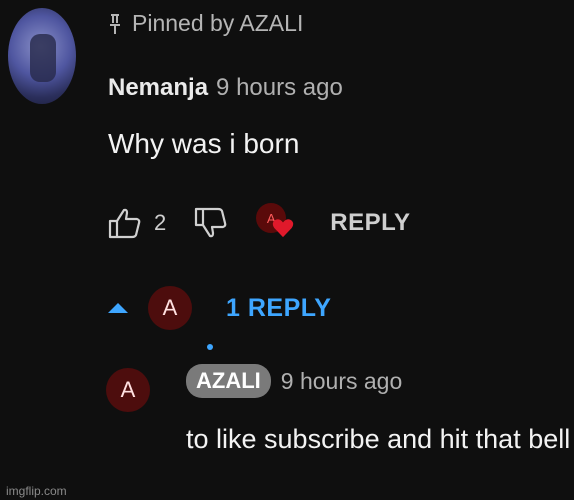  I want to click on comment-author: Nemanja, so click(158, 88).